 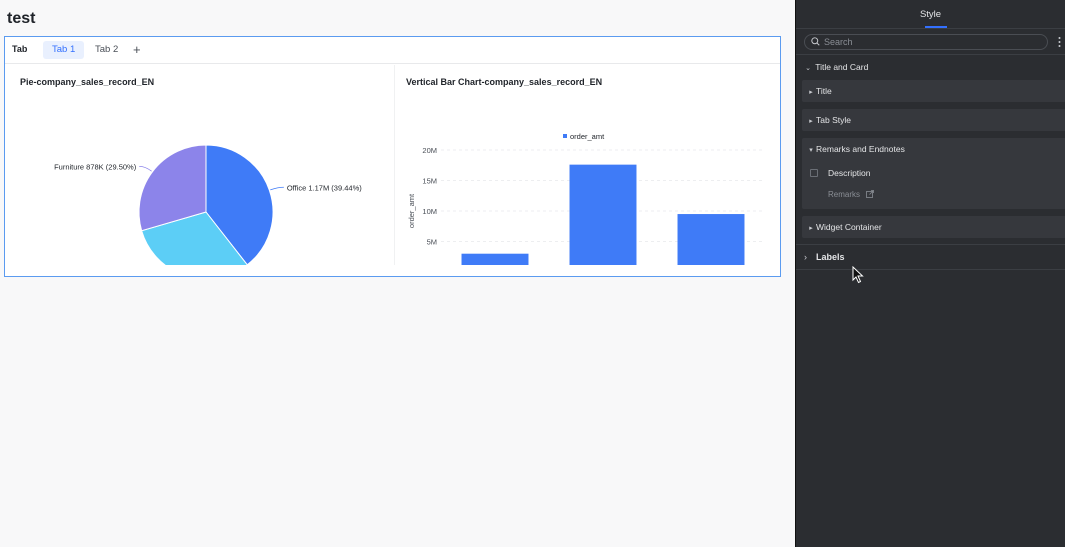 I want to click on panel-header: Style, so click(x=930, y=14).